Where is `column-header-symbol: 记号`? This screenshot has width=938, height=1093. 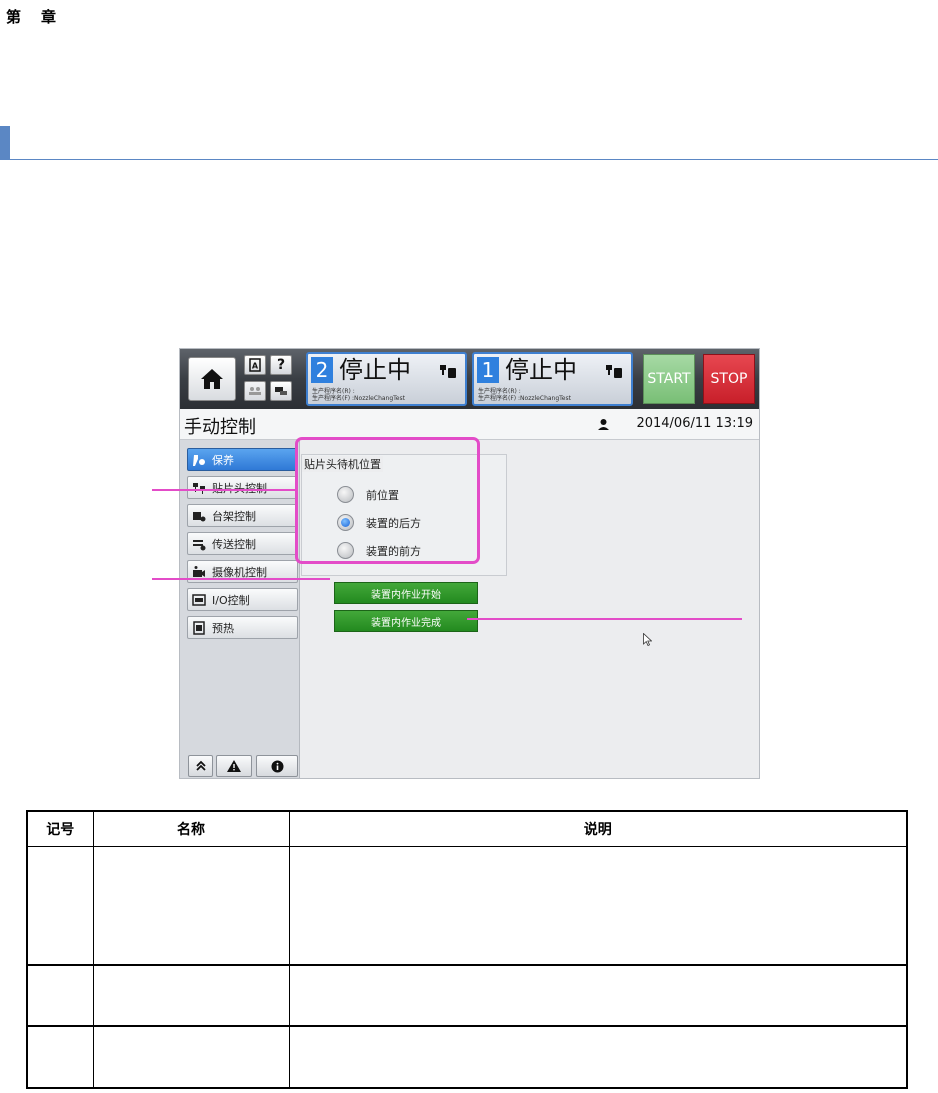 column-header-symbol: 记号 is located at coordinates (60, 828).